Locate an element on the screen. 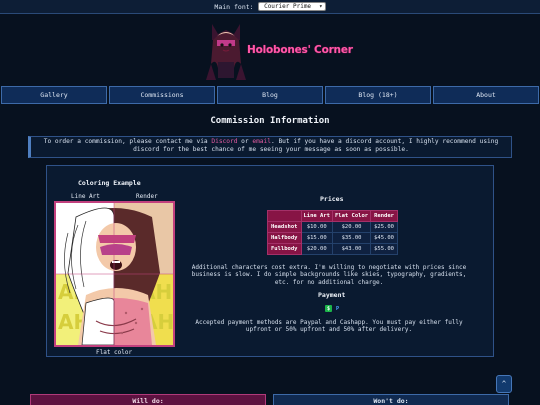  price-cell: $45.00 is located at coordinates (384, 238).